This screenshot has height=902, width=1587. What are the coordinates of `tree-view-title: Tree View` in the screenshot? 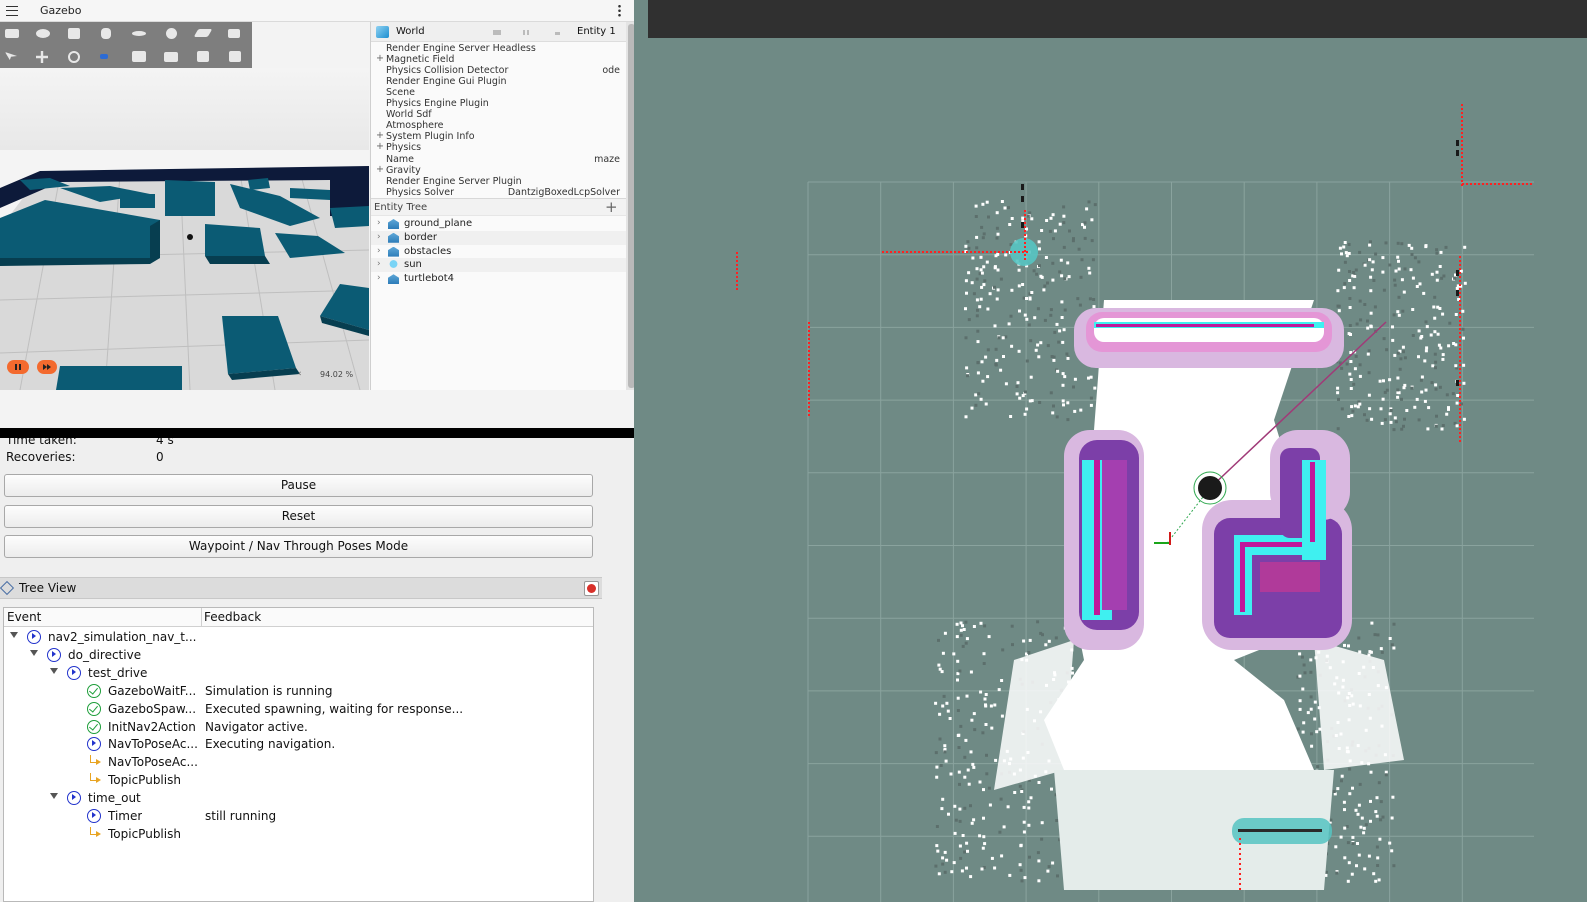 It's located at (48, 588).